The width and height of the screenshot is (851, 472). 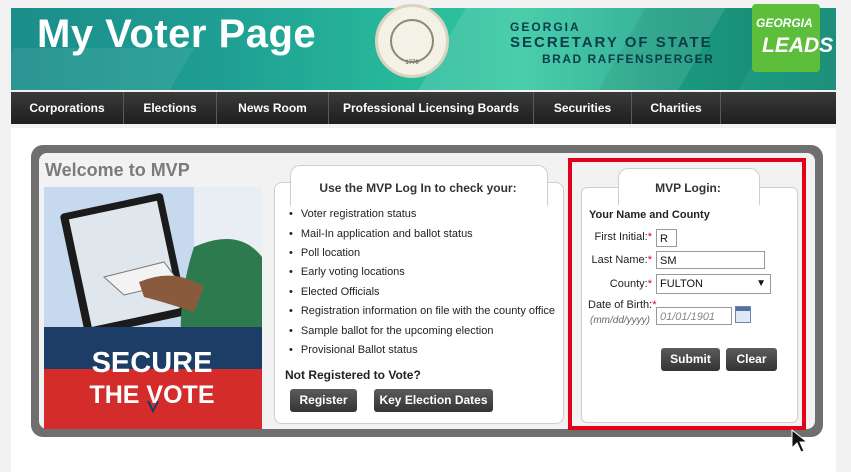 I want to click on list-item: Provisional Ballot status, so click(x=353, y=350).